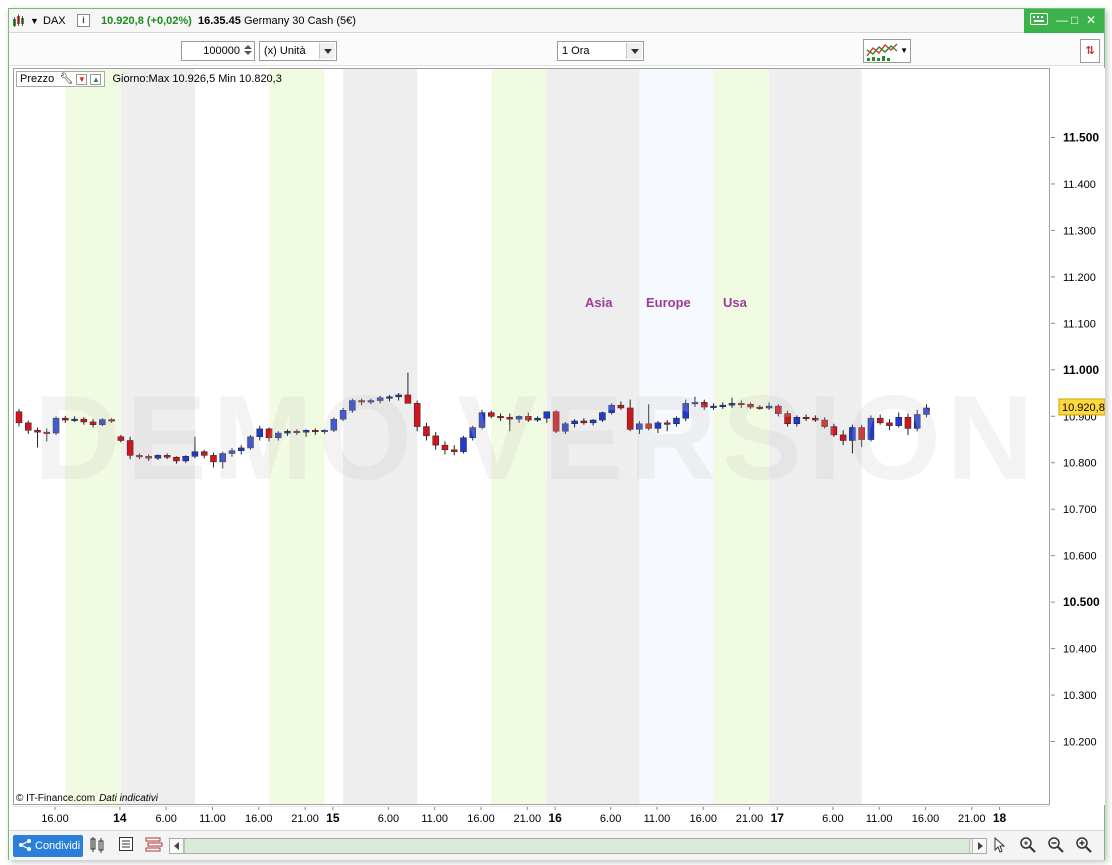 The height and width of the screenshot is (865, 1112). I want to click on copyright-text: © IT-Finance.com, so click(56, 798).